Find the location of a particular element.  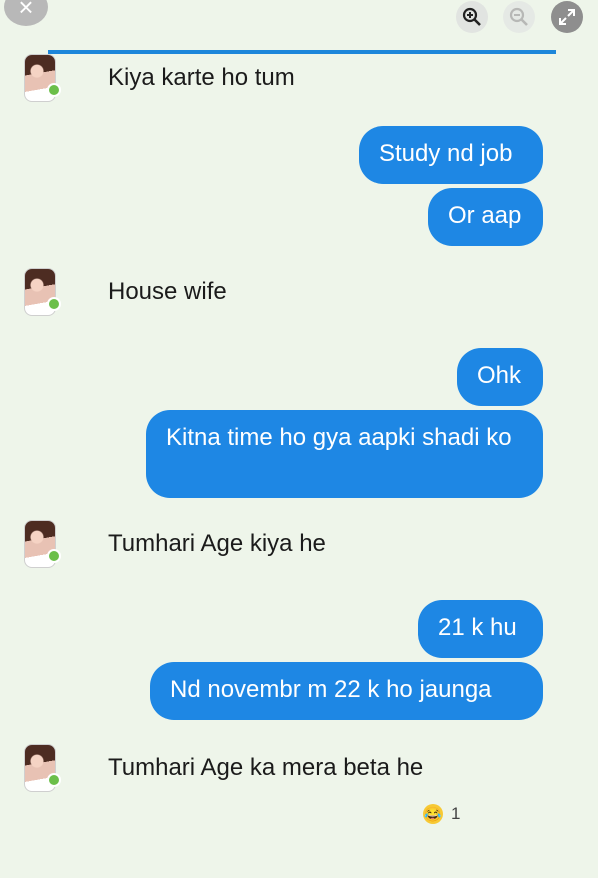

sent-message-bubble: Or aap is located at coordinates (485, 217).